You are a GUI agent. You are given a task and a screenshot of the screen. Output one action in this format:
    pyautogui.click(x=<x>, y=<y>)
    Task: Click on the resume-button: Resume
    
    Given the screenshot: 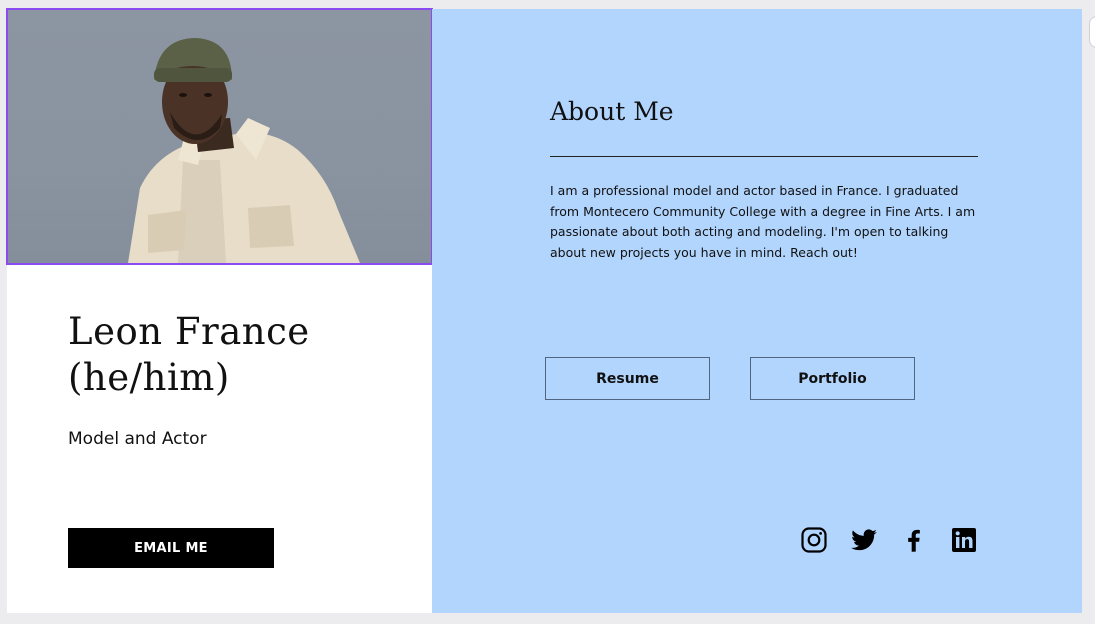 What is the action you would take?
    pyautogui.click(x=627, y=378)
    